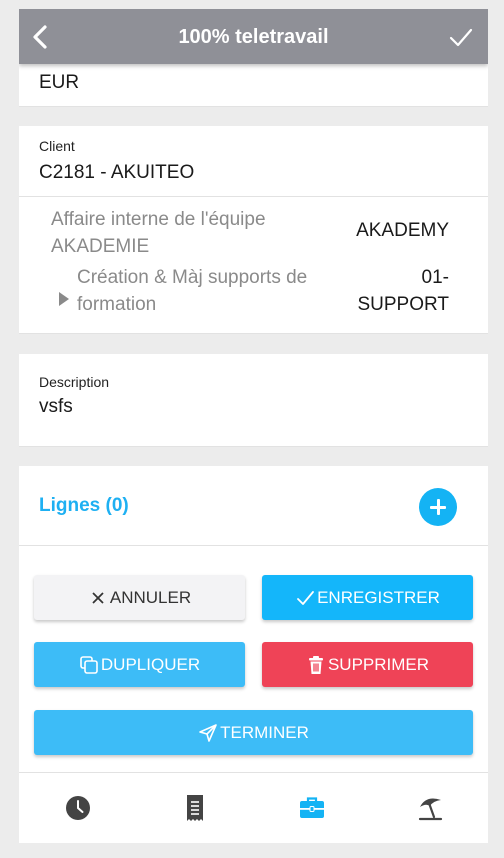 This screenshot has width=504, height=858. What do you see at coordinates (117, 172) in the screenshot?
I see `client-value: C2181 - AKUITEO` at bounding box center [117, 172].